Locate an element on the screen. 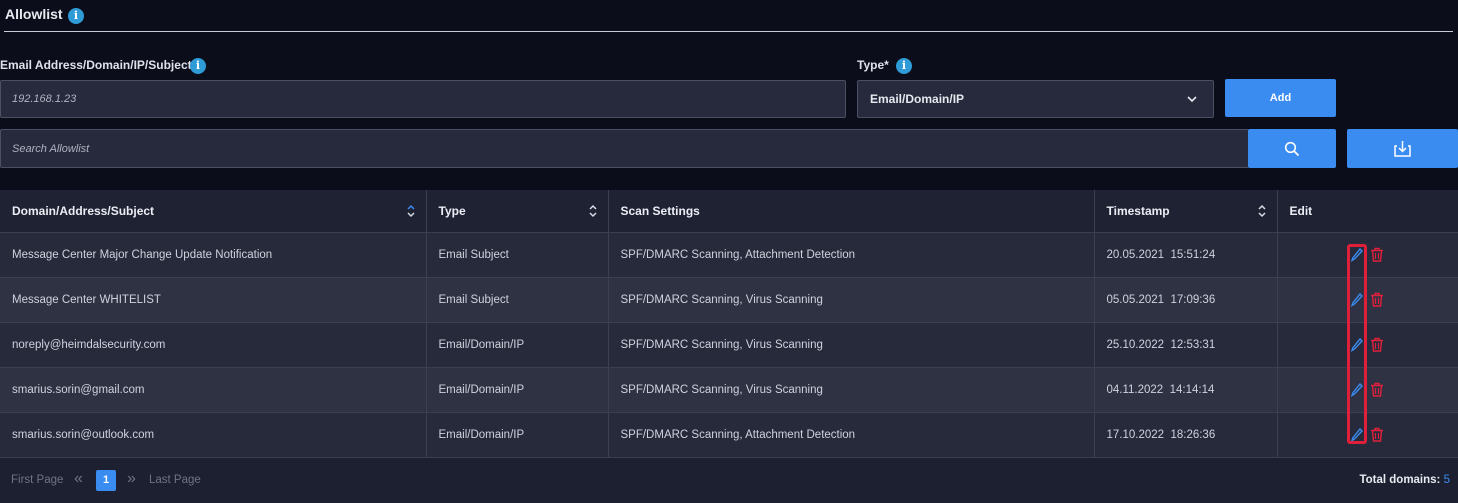  timestamp-time: 15:51:24 is located at coordinates (1193, 254).